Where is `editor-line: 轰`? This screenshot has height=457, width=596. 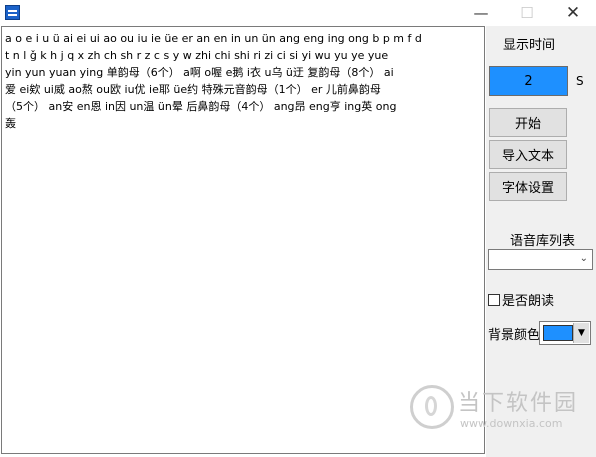 editor-line: 轰 is located at coordinates (10, 123).